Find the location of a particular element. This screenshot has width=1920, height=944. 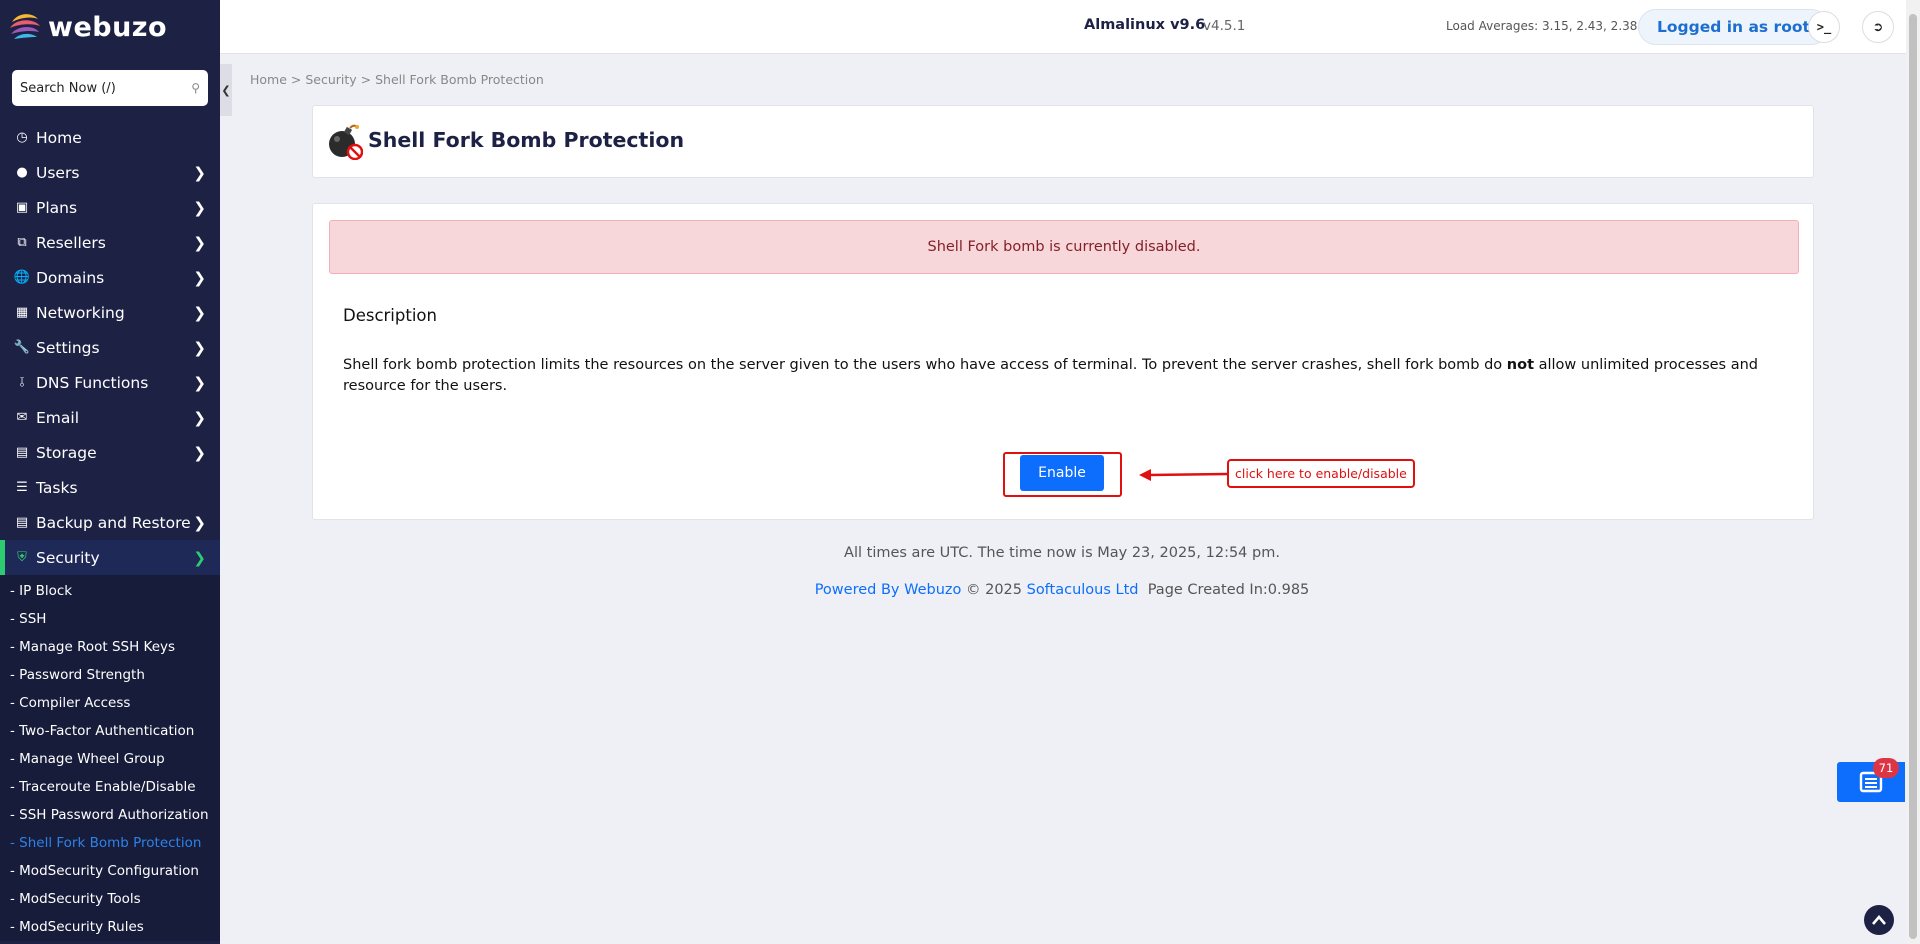

search-icon: ⚲ is located at coordinates (195, 88).